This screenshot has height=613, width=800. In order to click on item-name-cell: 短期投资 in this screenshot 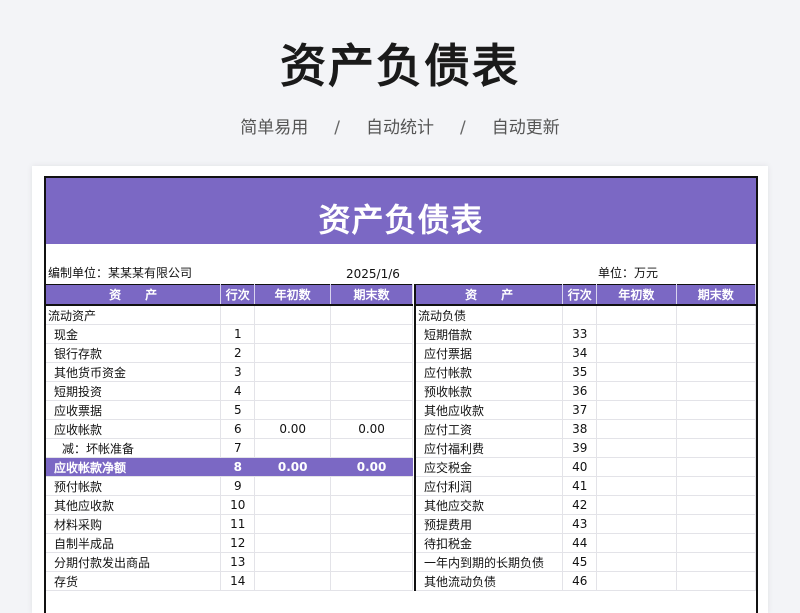, I will do `click(134, 391)`.